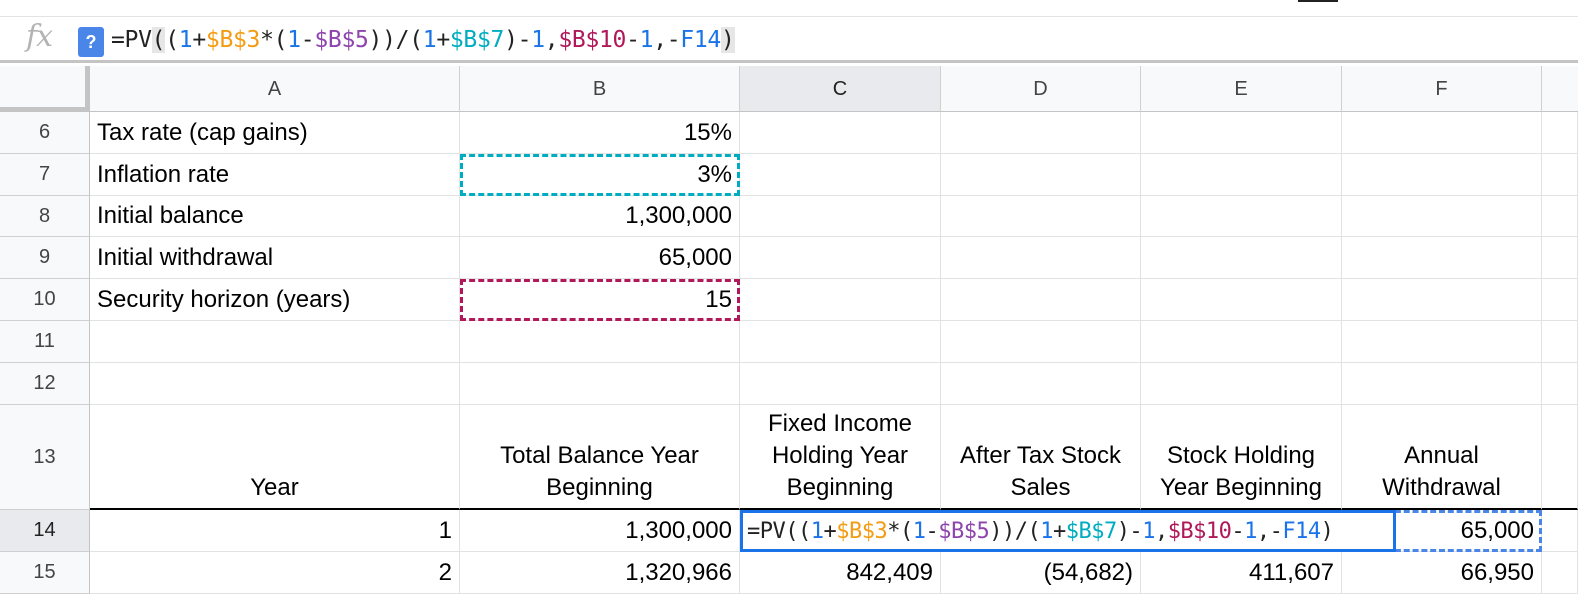 The height and width of the screenshot is (594, 1578). I want to click on cell-g10, so click(1560, 300).